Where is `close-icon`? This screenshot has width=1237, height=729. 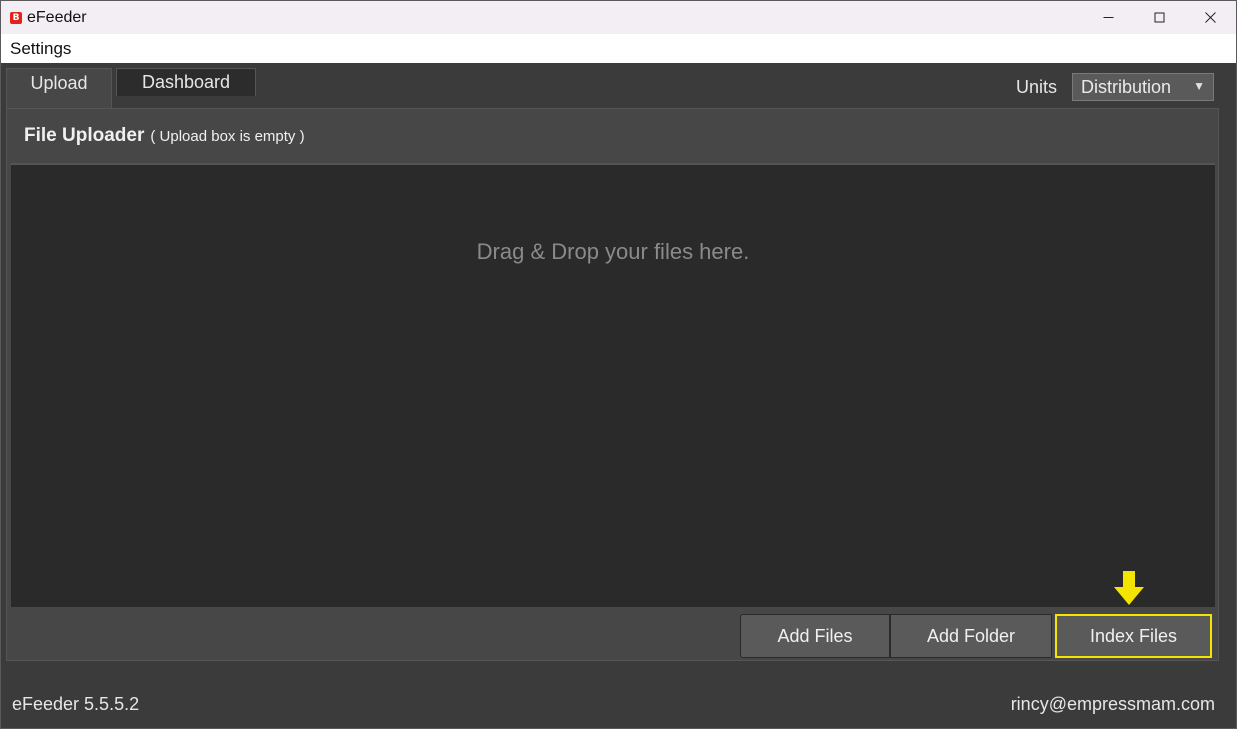 close-icon is located at coordinates (1210, 17).